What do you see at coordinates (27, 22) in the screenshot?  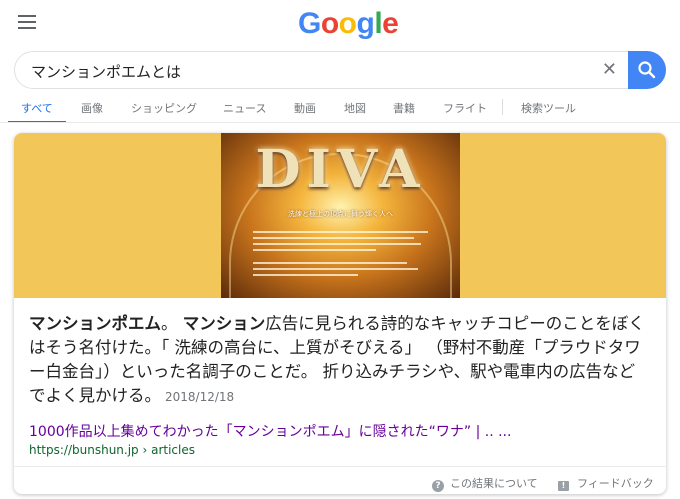 I see `menu-icon` at bounding box center [27, 22].